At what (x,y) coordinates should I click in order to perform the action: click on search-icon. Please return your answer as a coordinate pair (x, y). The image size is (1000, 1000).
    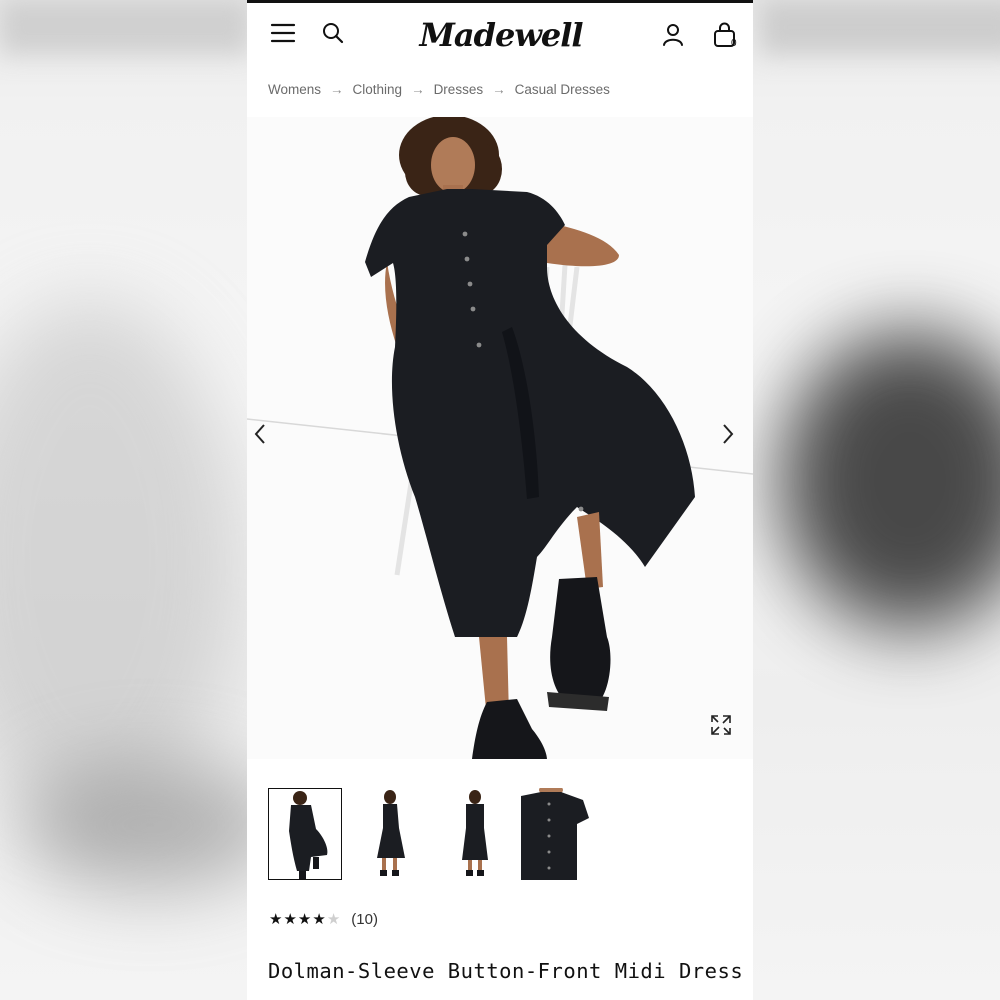
    Looking at the image, I should click on (333, 33).